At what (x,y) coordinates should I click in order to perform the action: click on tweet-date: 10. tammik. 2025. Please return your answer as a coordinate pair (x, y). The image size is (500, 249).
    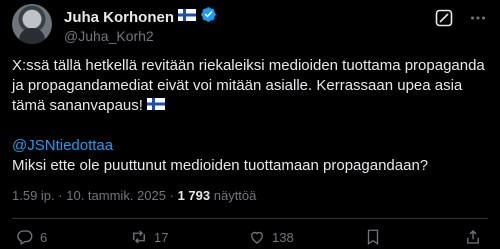
    Looking at the image, I should click on (116, 195).